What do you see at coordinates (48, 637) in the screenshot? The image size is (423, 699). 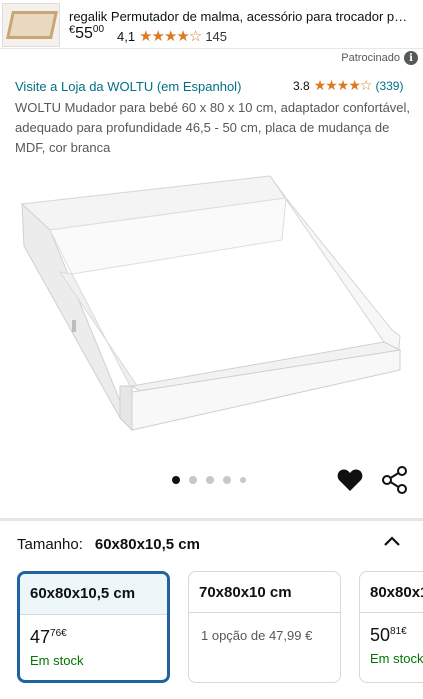 I see `size-option-price: 4776€` at bounding box center [48, 637].